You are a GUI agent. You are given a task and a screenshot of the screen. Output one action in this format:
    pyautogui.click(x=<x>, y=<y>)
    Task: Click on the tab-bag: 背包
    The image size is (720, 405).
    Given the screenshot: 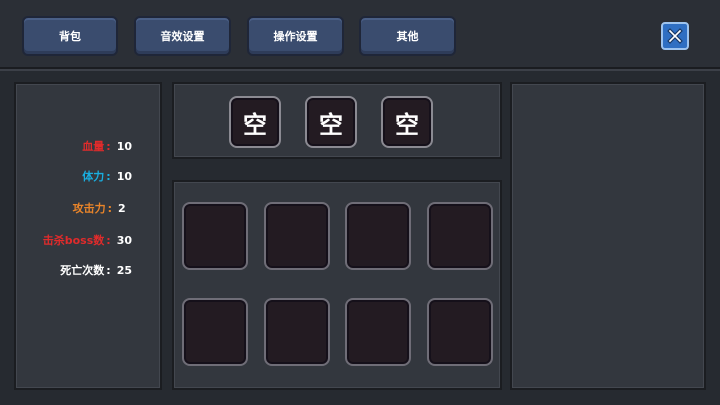 What is the action you would take?
    pyautogui.click(x=70, y=36)
    